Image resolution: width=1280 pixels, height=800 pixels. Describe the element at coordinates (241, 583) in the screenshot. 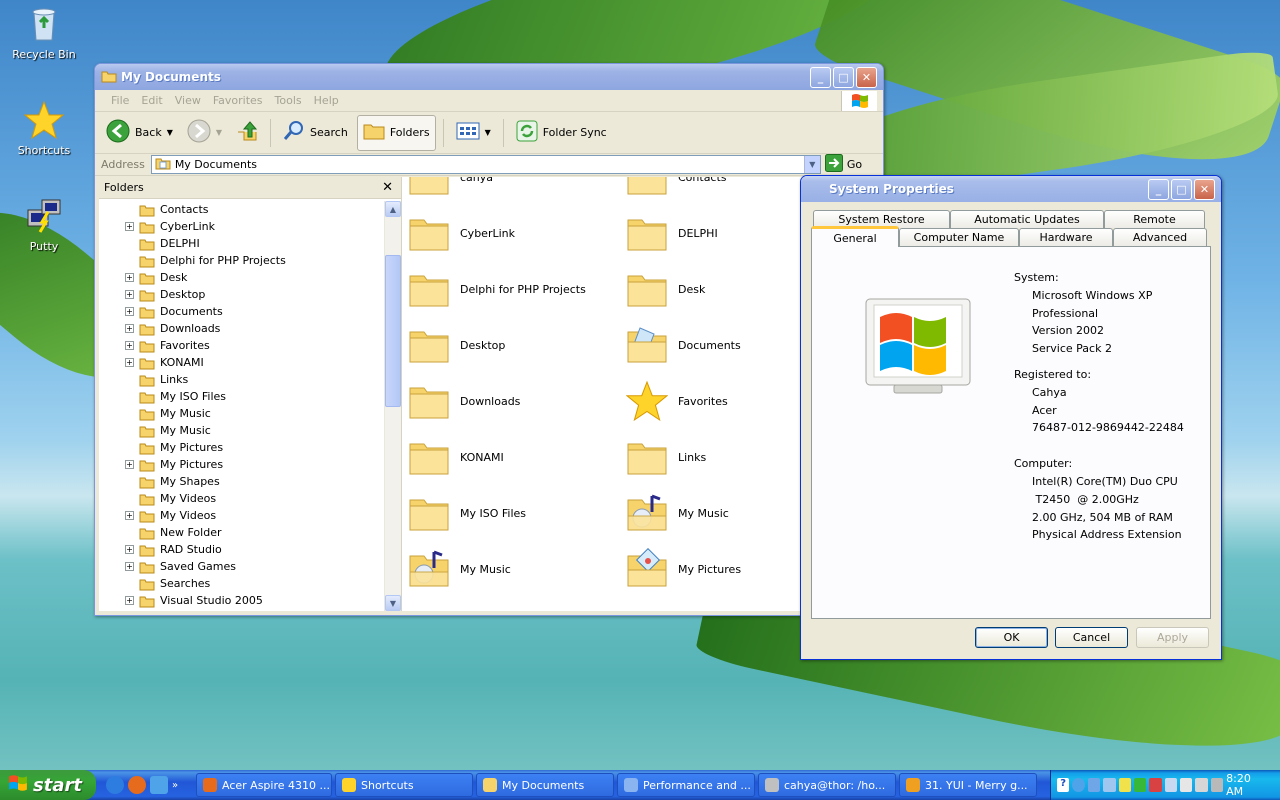

I see `tree-item: Searches` at that location.